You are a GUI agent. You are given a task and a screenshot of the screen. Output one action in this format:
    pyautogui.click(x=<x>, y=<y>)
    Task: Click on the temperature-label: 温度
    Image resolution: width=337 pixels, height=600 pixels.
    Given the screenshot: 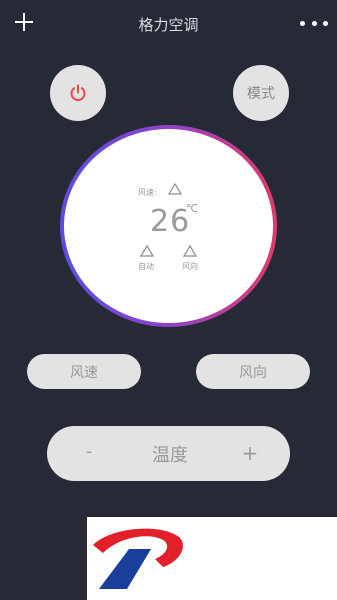 What is the action you would take?
    pyautogui.click(x=170, y=455)
    